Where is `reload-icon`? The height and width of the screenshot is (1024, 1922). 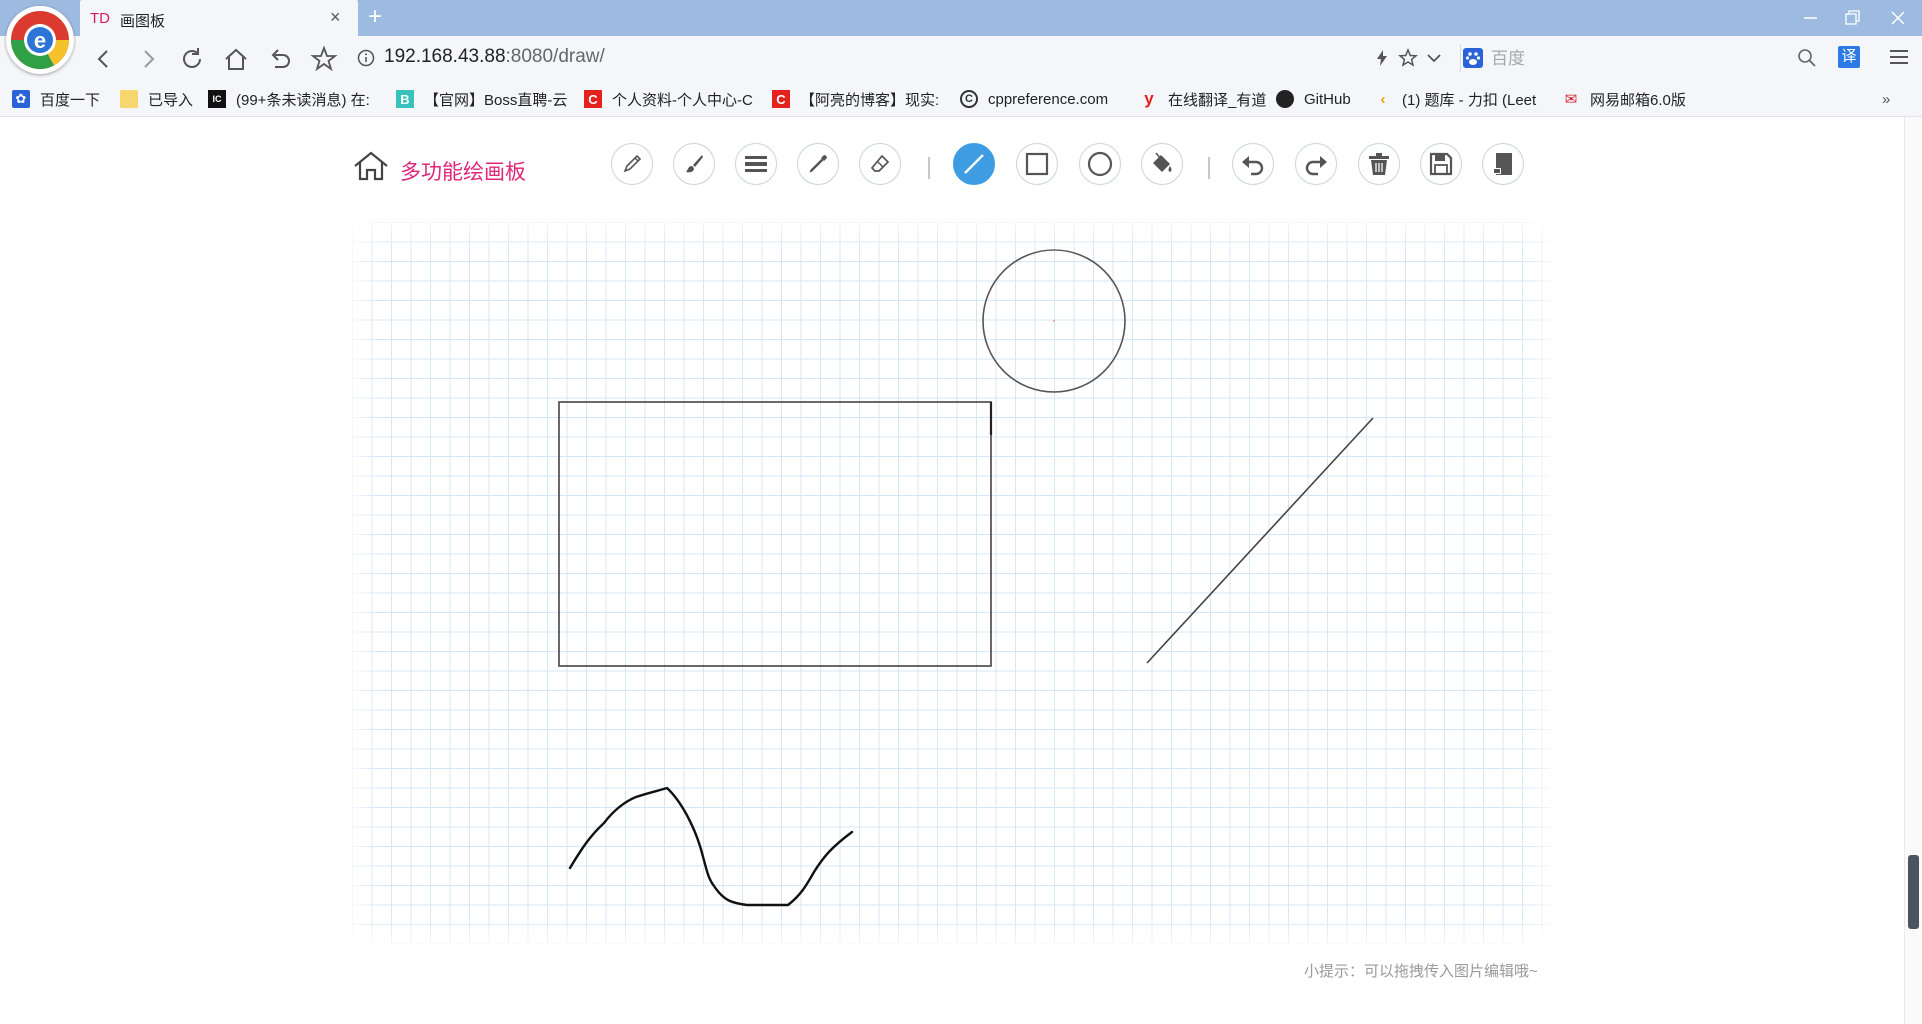
reload-icon is located at coordinates (192, 59).